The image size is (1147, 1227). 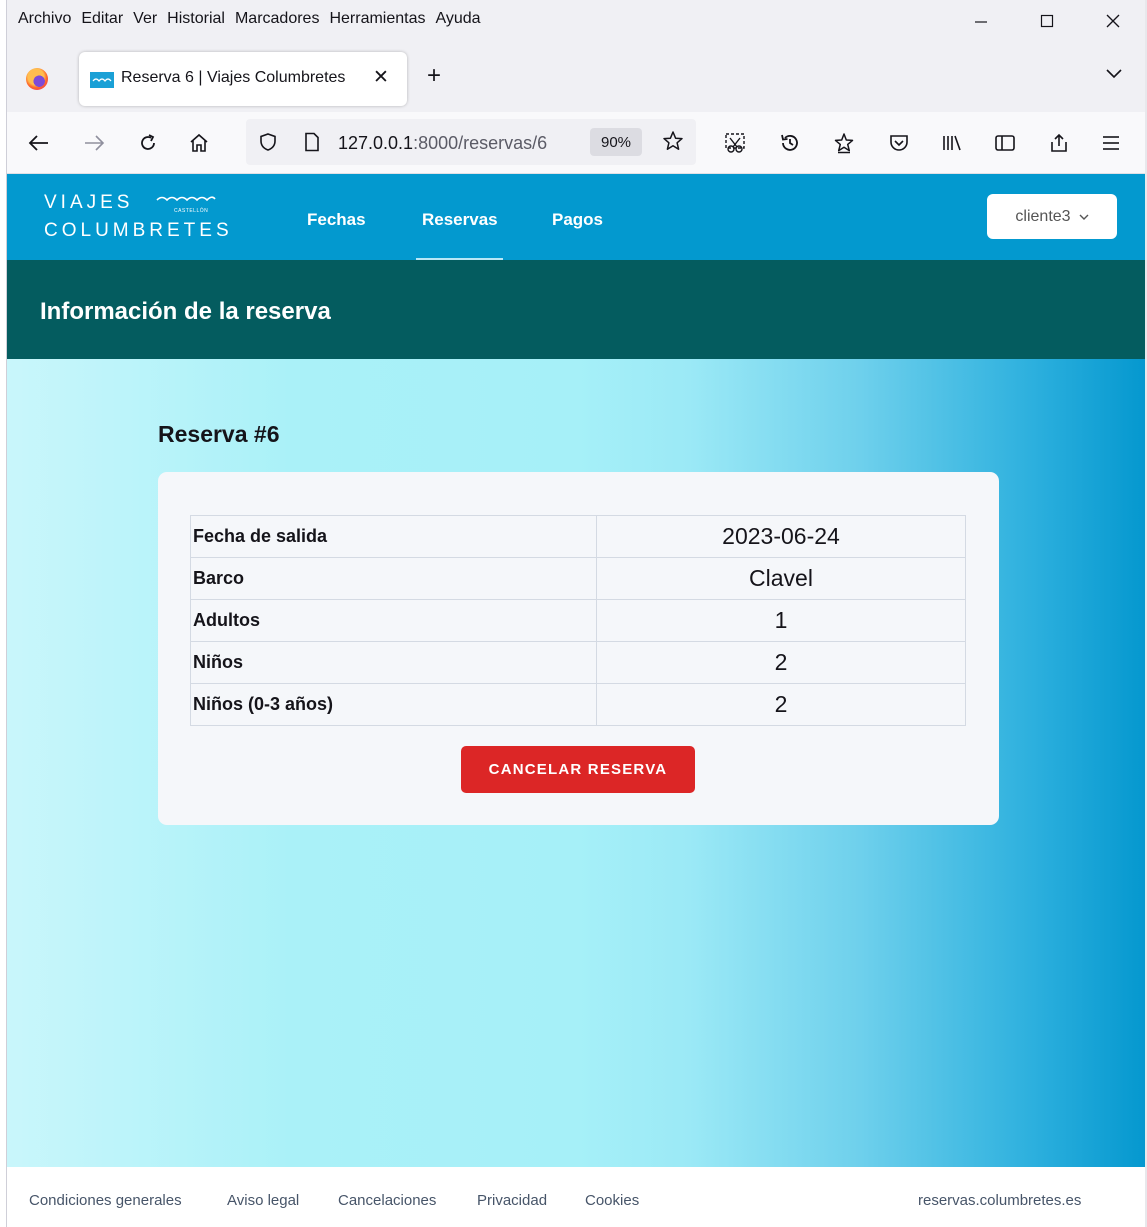 What do you see at coordinates (377, 19) in the screenshot?
I see `menu-herramientas: Herramientas` at bounding box center [377, 19].